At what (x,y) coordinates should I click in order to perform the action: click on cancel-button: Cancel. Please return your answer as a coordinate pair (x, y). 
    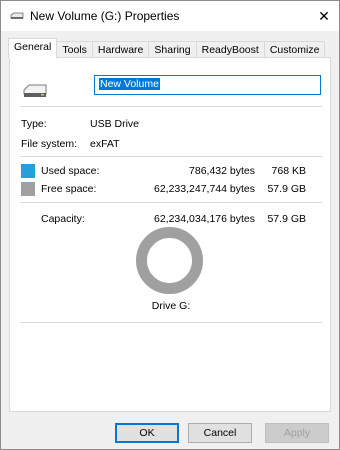
    Looking at the image, I should click on (220, 433).